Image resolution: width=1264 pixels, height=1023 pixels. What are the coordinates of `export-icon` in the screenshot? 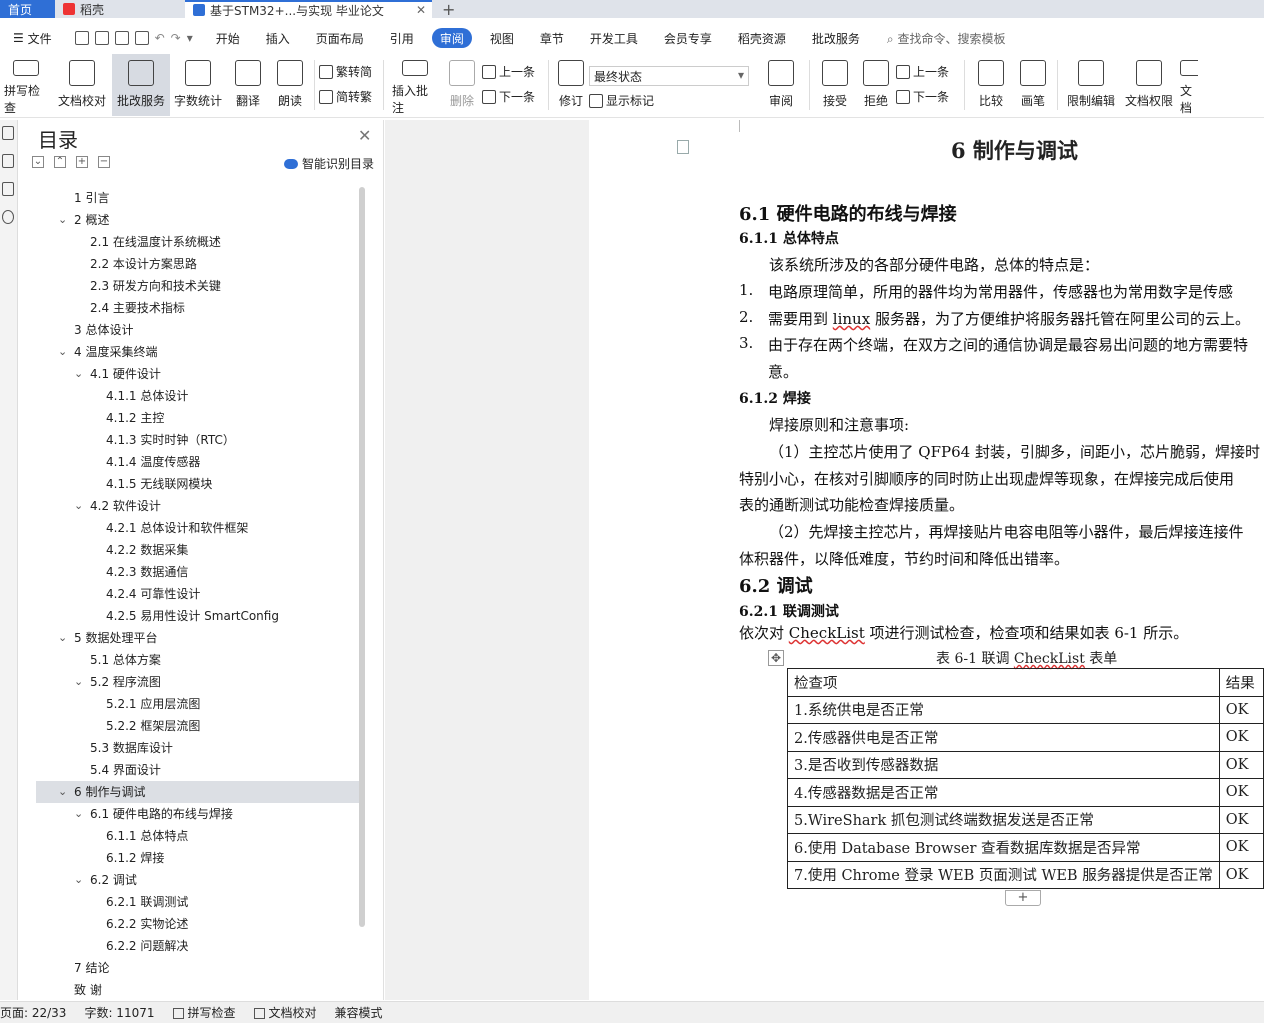 It's located at (101, 38).